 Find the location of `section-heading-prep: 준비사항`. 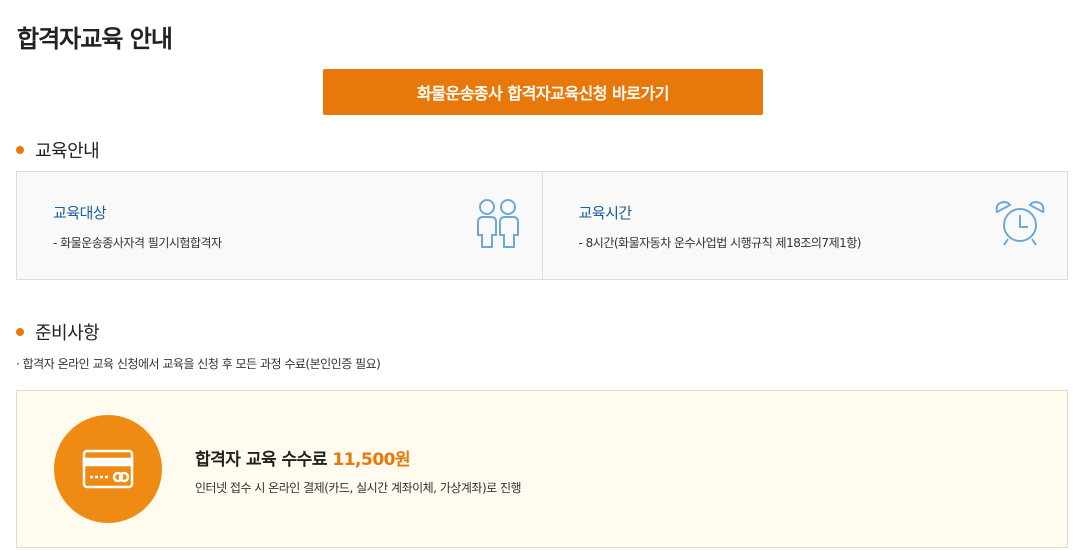

section-heading-prep: 준비사항 is located at coordinates (58, 332).